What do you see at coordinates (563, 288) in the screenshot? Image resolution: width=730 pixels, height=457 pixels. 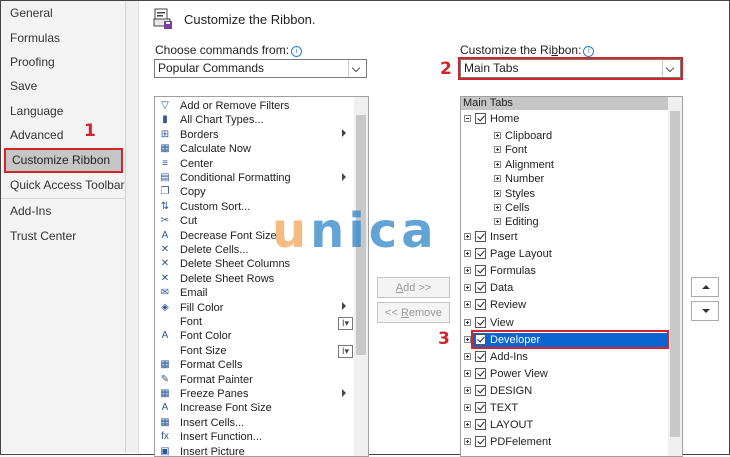 I see `tree-tab-item: Data` at bounding box center [563, 288].